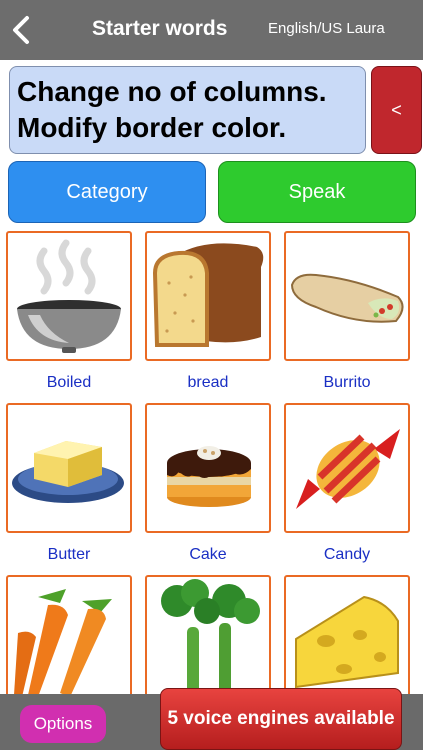 The image size is (423, 750). I want to click on cheese-icon, so click(347, 642).